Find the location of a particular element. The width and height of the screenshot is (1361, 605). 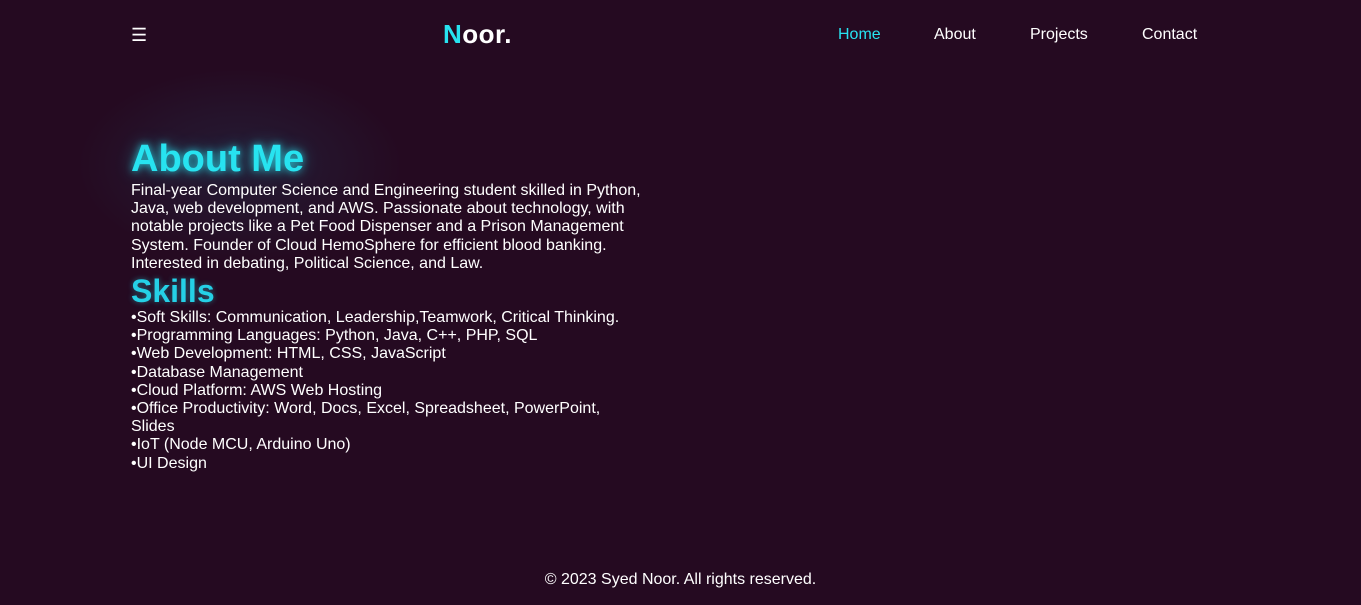

nav-link-projects: Projects is located at coordinates (1059, 35).